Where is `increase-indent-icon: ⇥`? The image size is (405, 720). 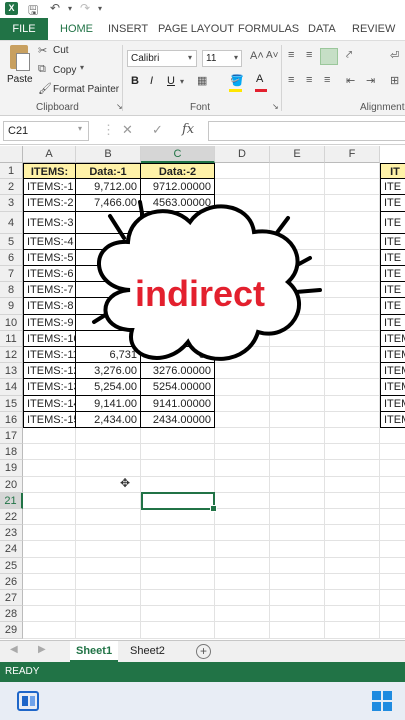
increase-indent-icon: ⇥ is located at coordinates (370, 80).